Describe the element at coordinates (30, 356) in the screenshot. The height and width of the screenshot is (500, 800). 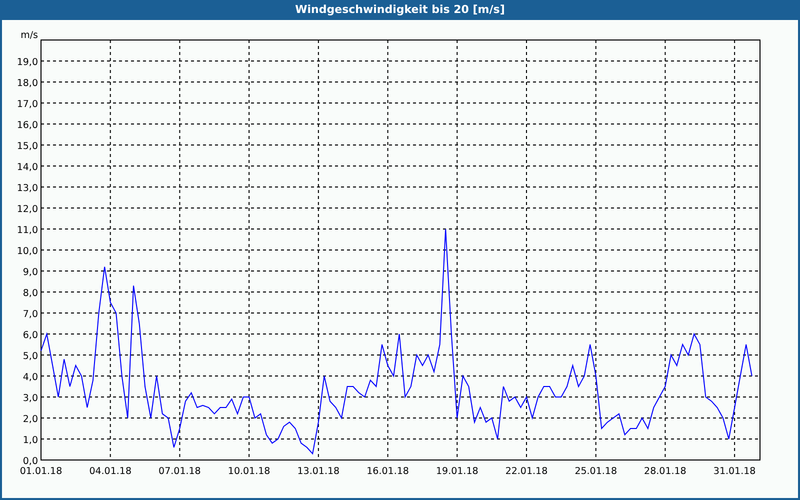
I see `y-axis-label: 5,0` at that location.